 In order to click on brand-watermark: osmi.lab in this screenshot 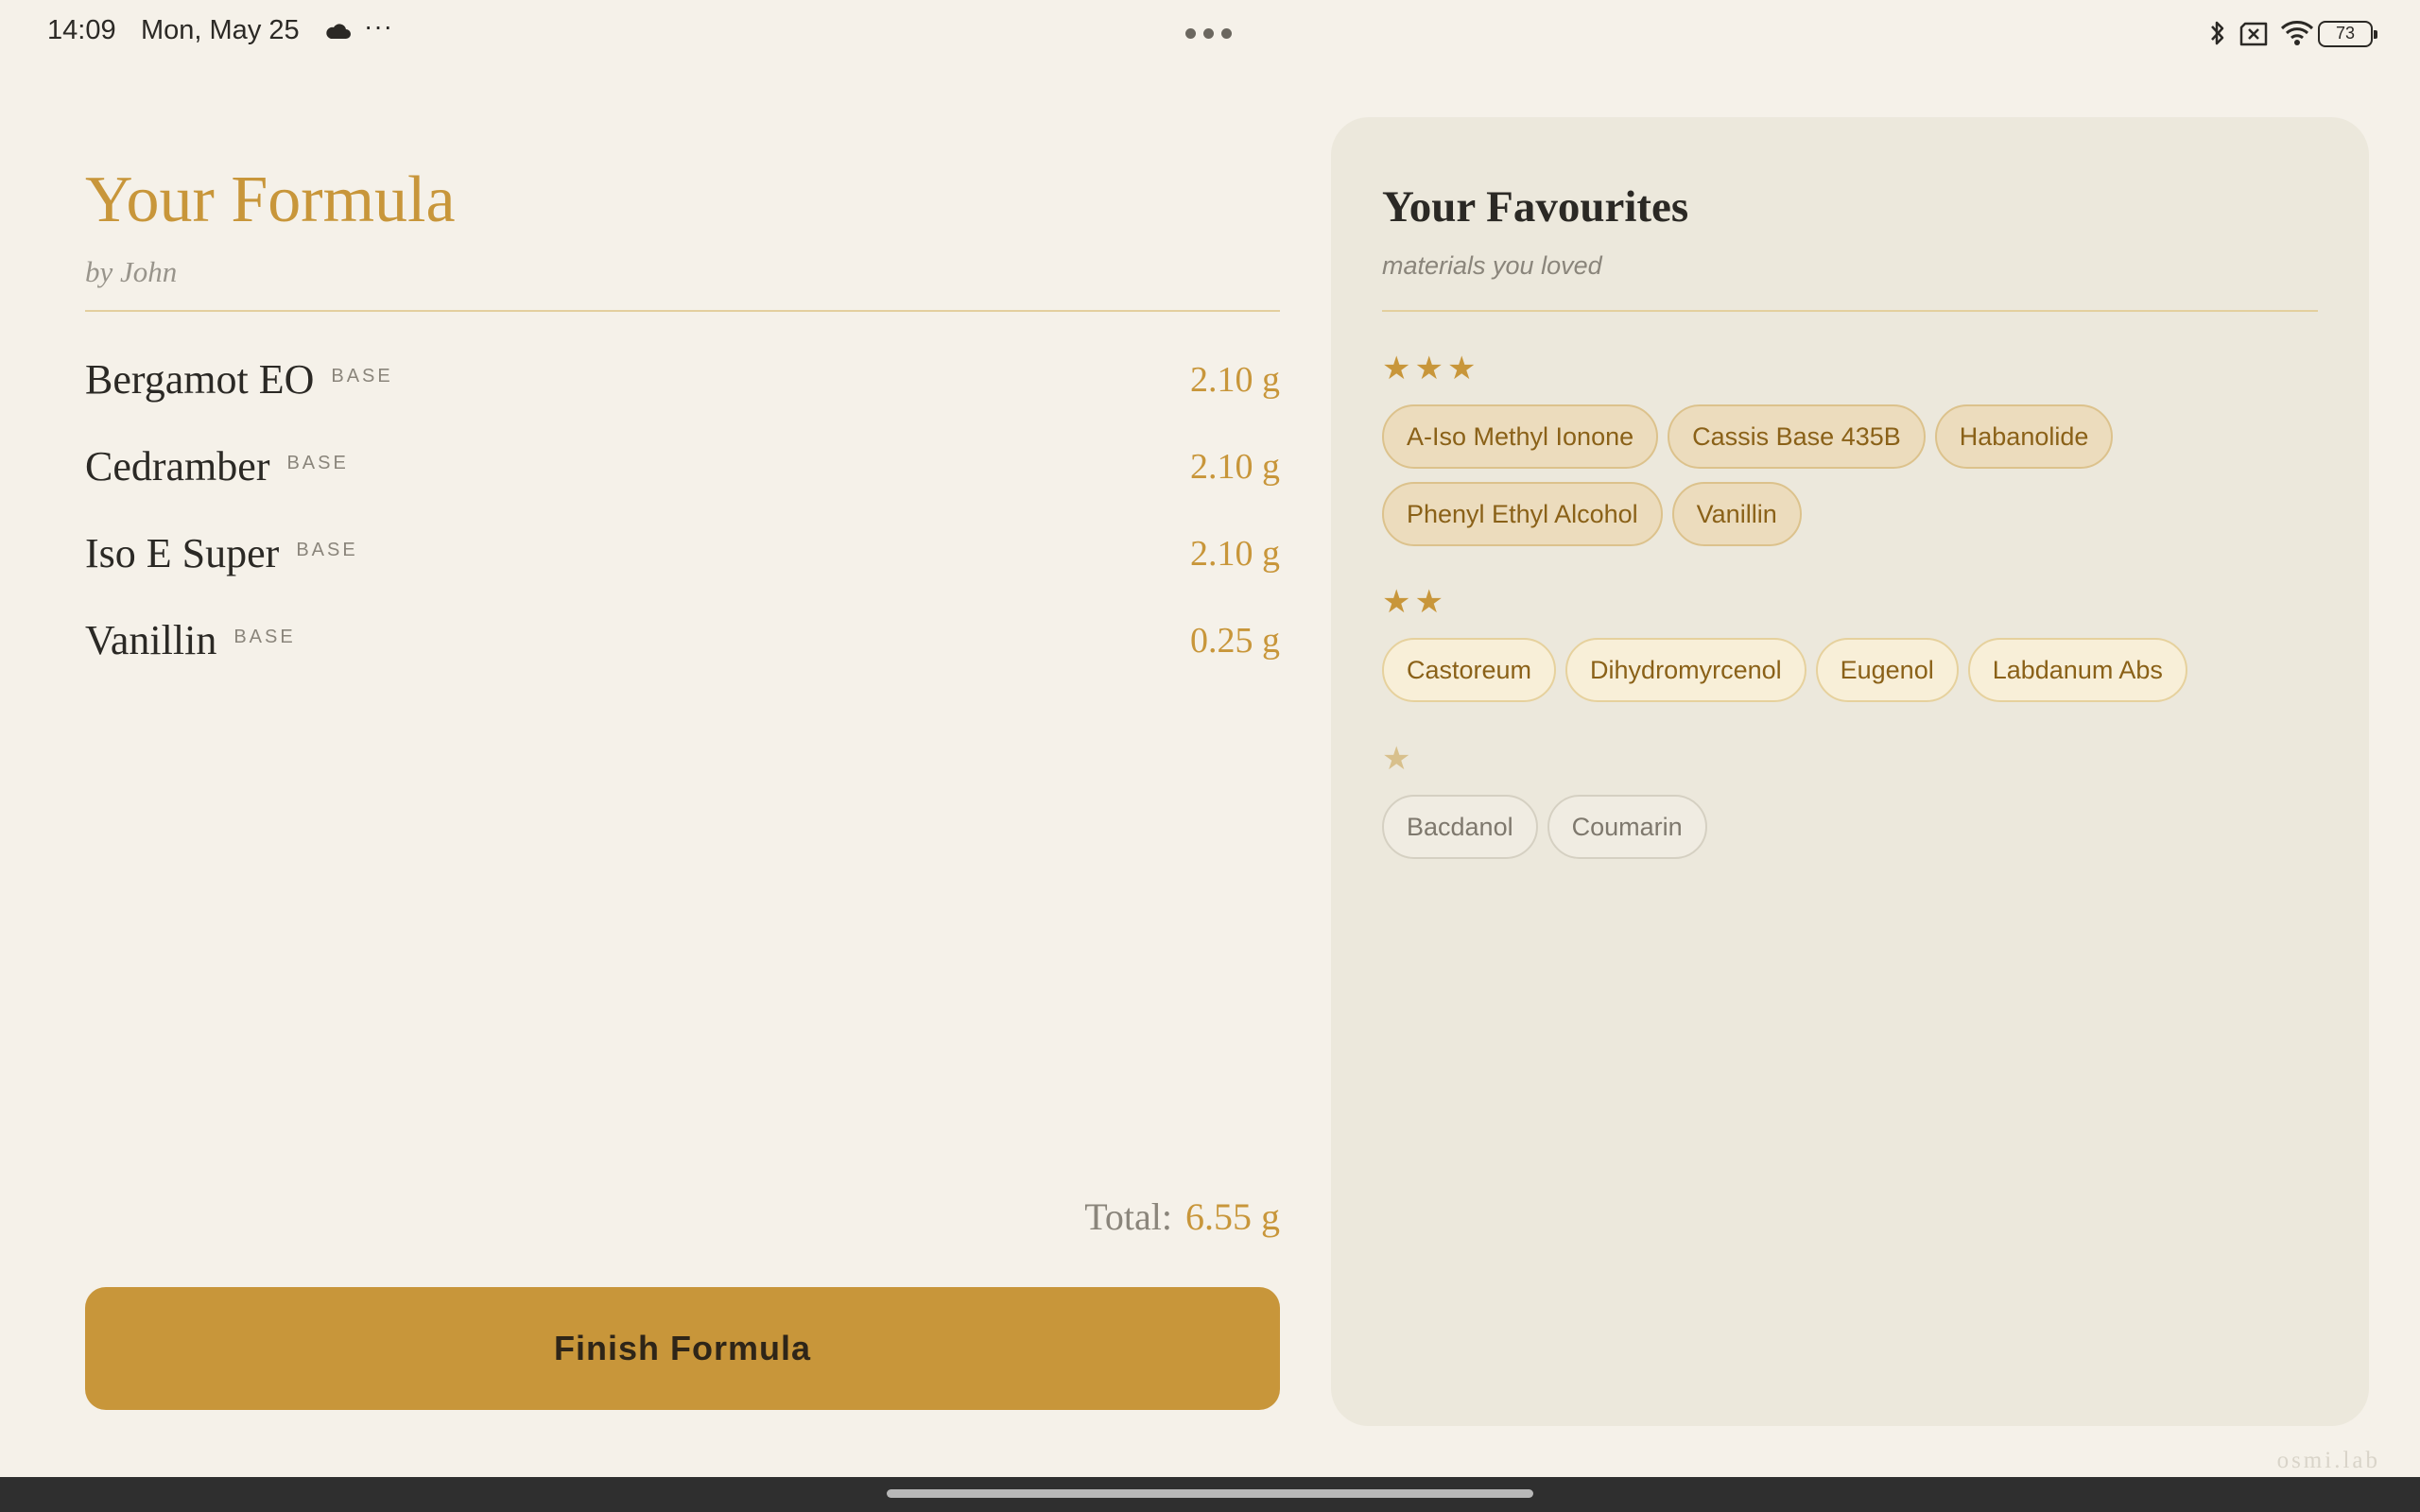, I will do `click(2328, 1460)`.